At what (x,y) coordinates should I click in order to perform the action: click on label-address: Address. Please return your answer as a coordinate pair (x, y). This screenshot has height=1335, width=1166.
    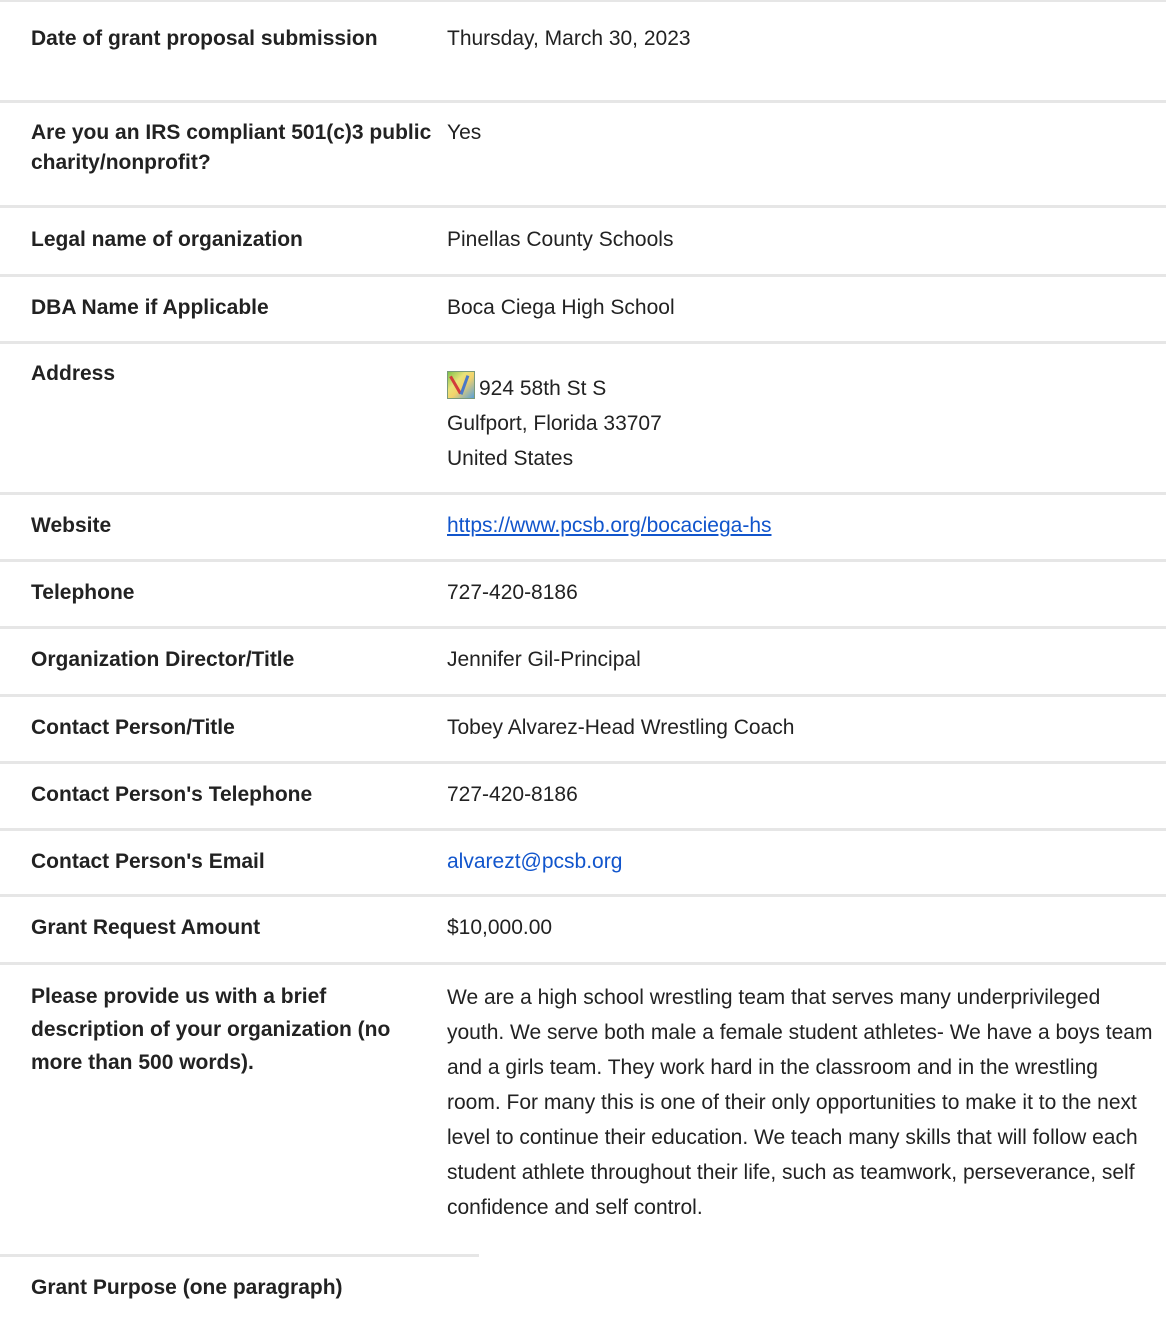
    Looking at the image, I should click on (73, 373).